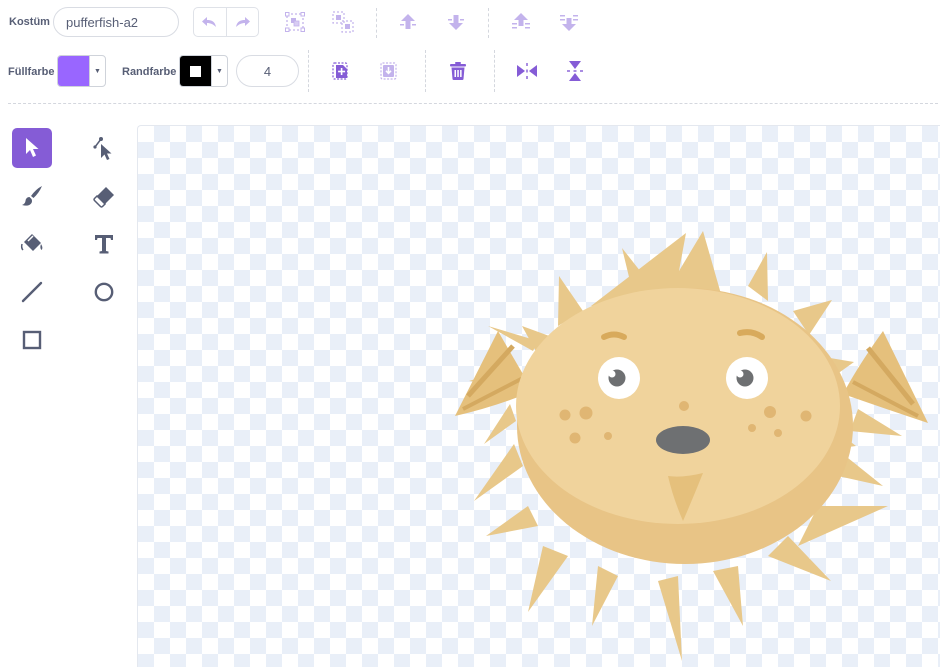  I want to click on flip-vertical-button, so click(575, 71).